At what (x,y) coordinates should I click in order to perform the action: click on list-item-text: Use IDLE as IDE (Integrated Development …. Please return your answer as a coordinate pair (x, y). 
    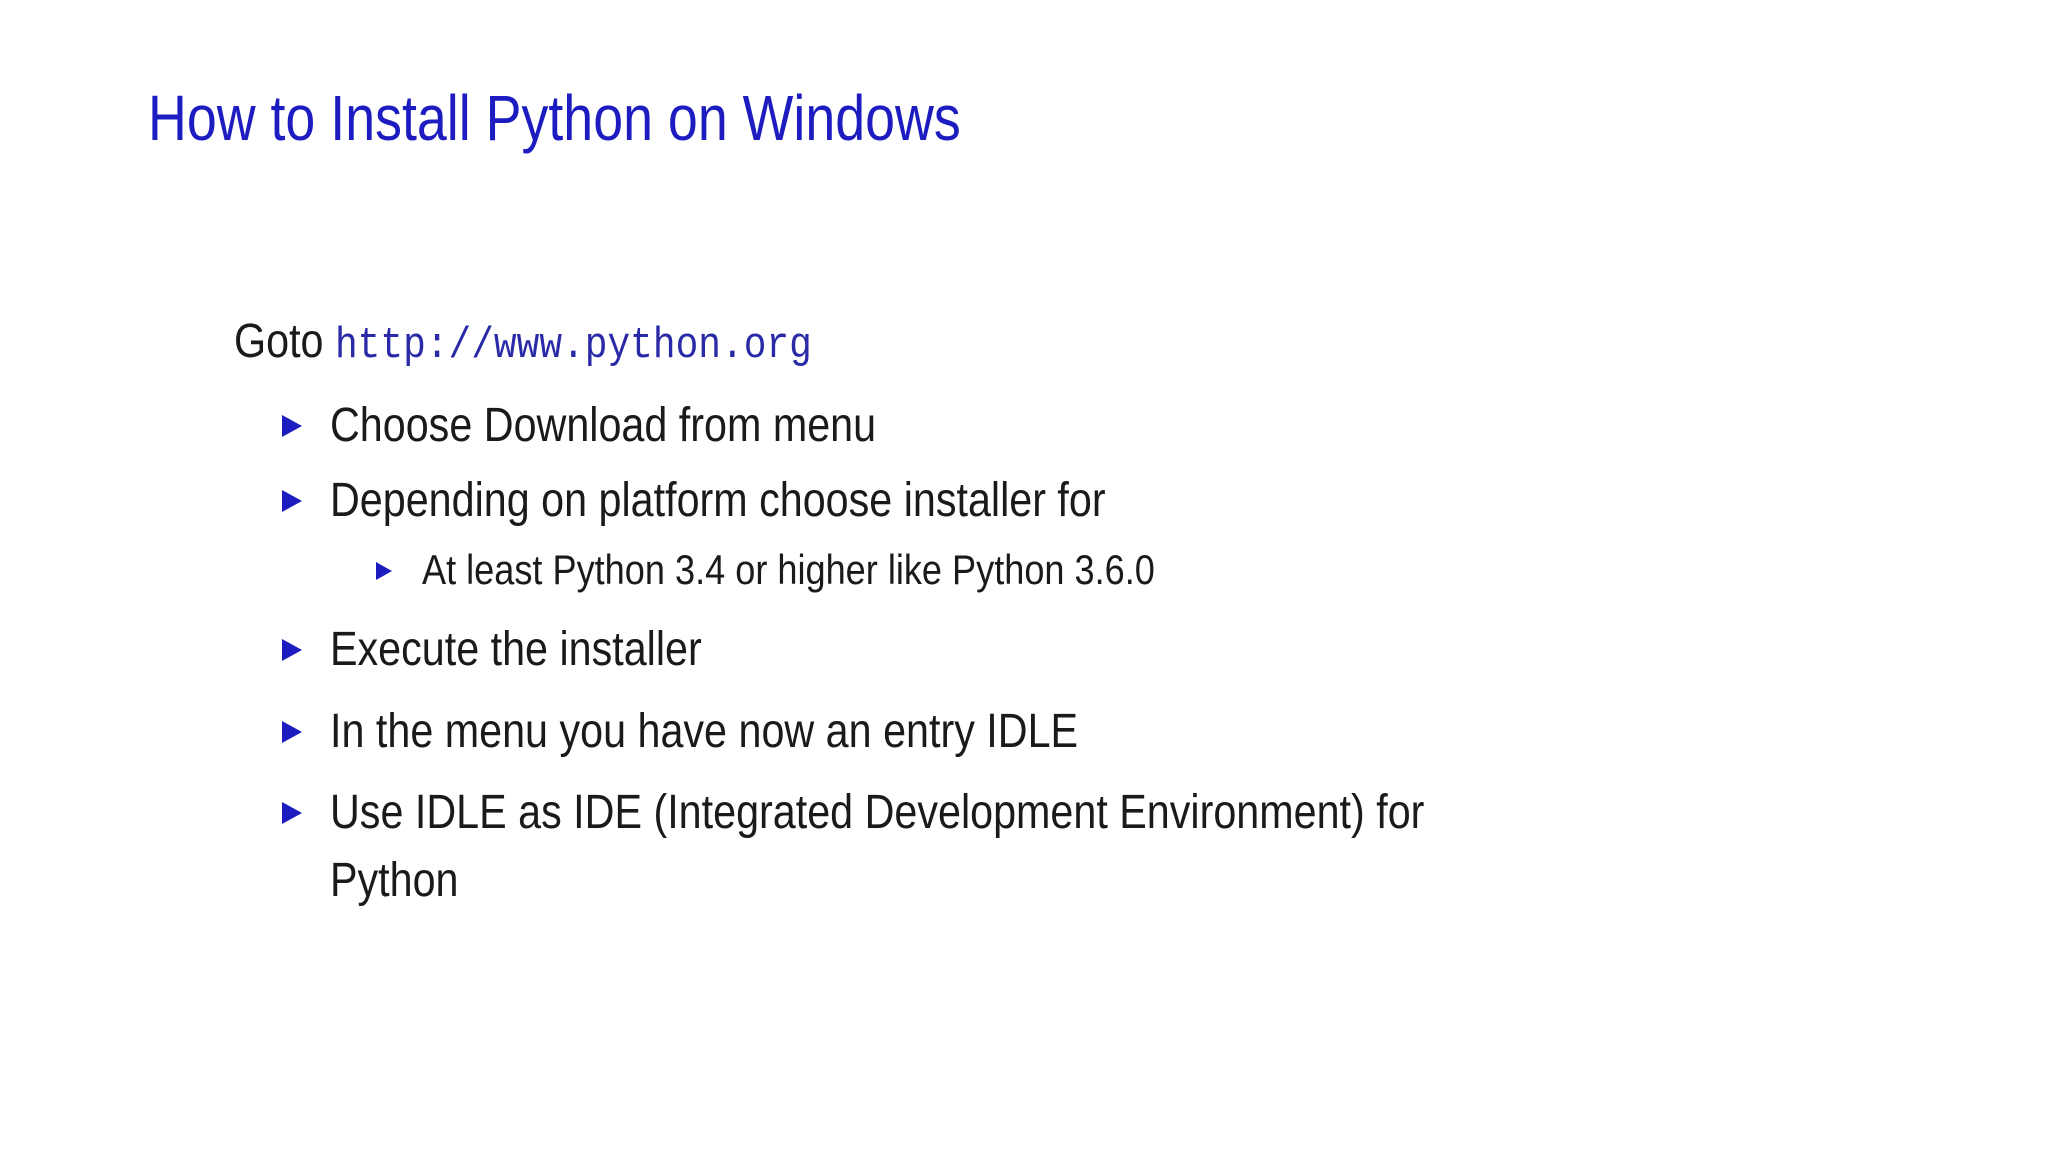
    Looking at the image, I should click on (877, 847).